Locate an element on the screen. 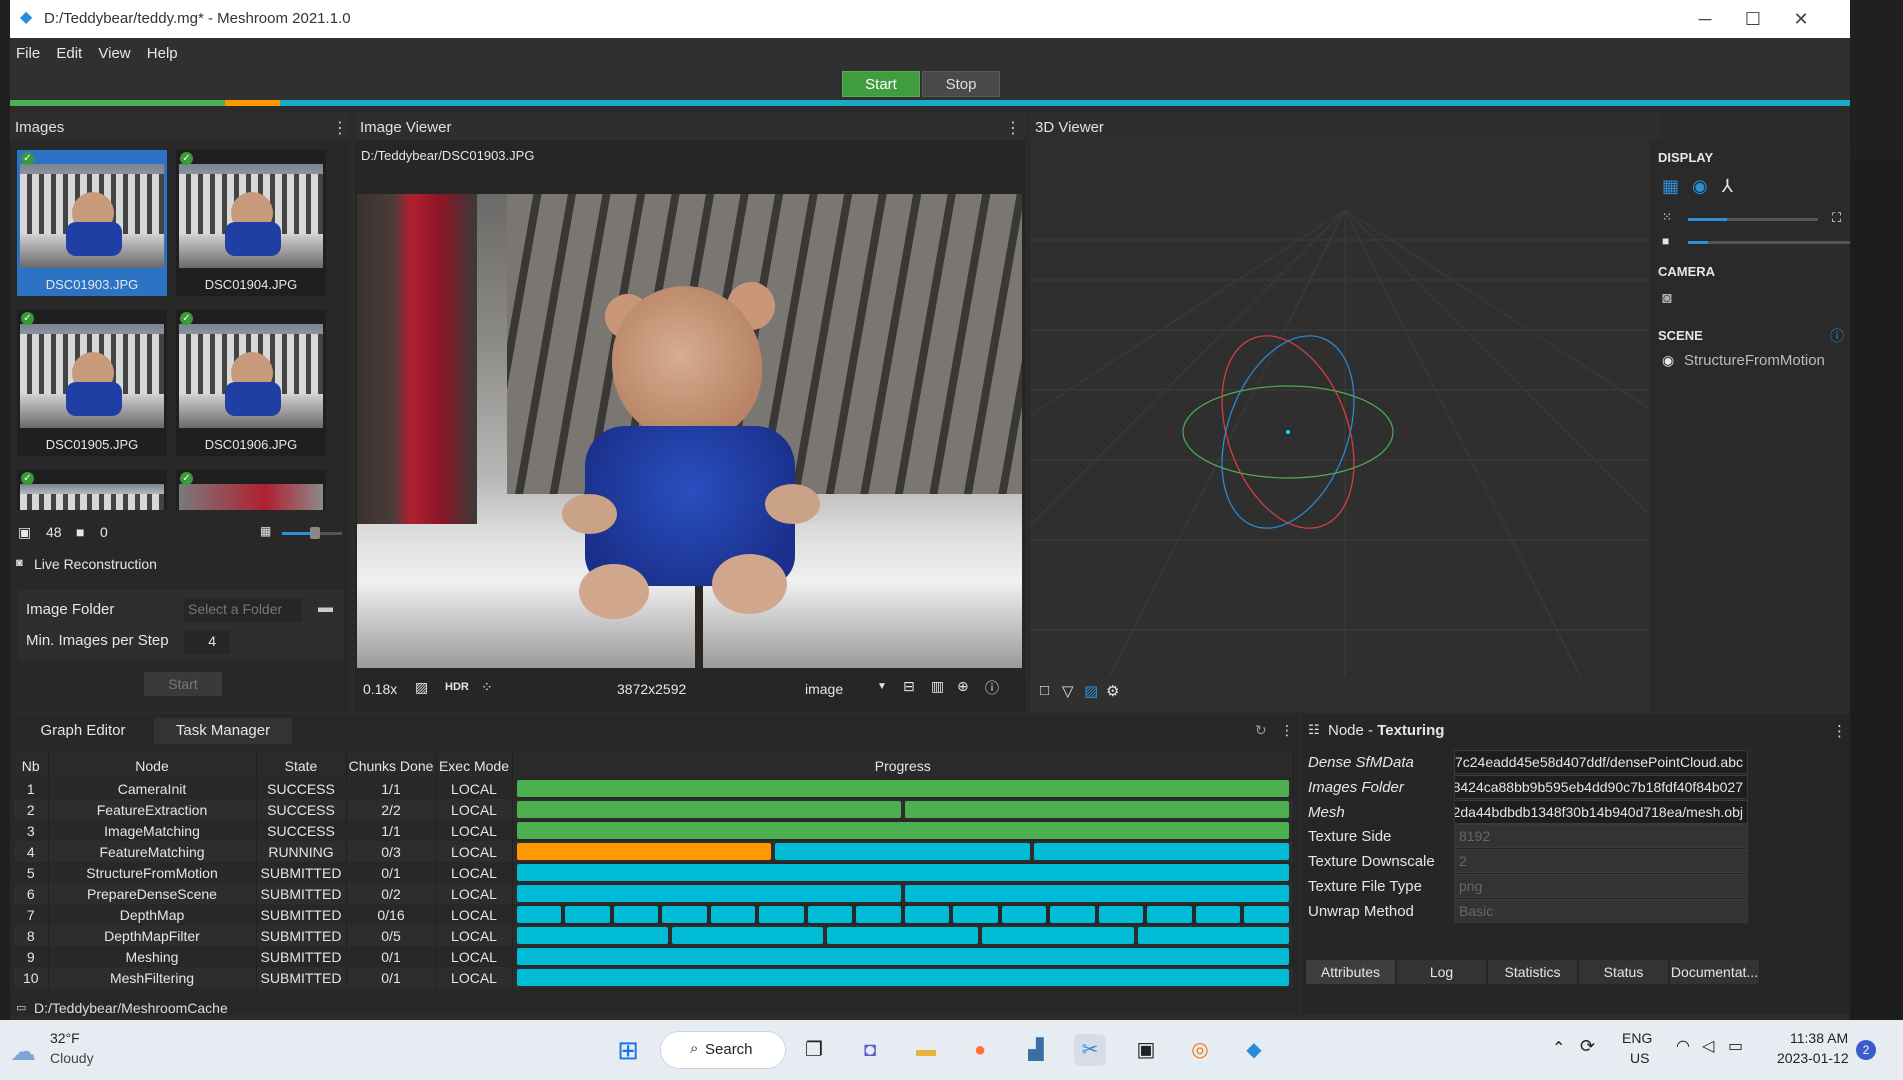 This screenshot has height=1080, width=1903. axis-icon: ⅄ is located at coordinates (1727, 186).